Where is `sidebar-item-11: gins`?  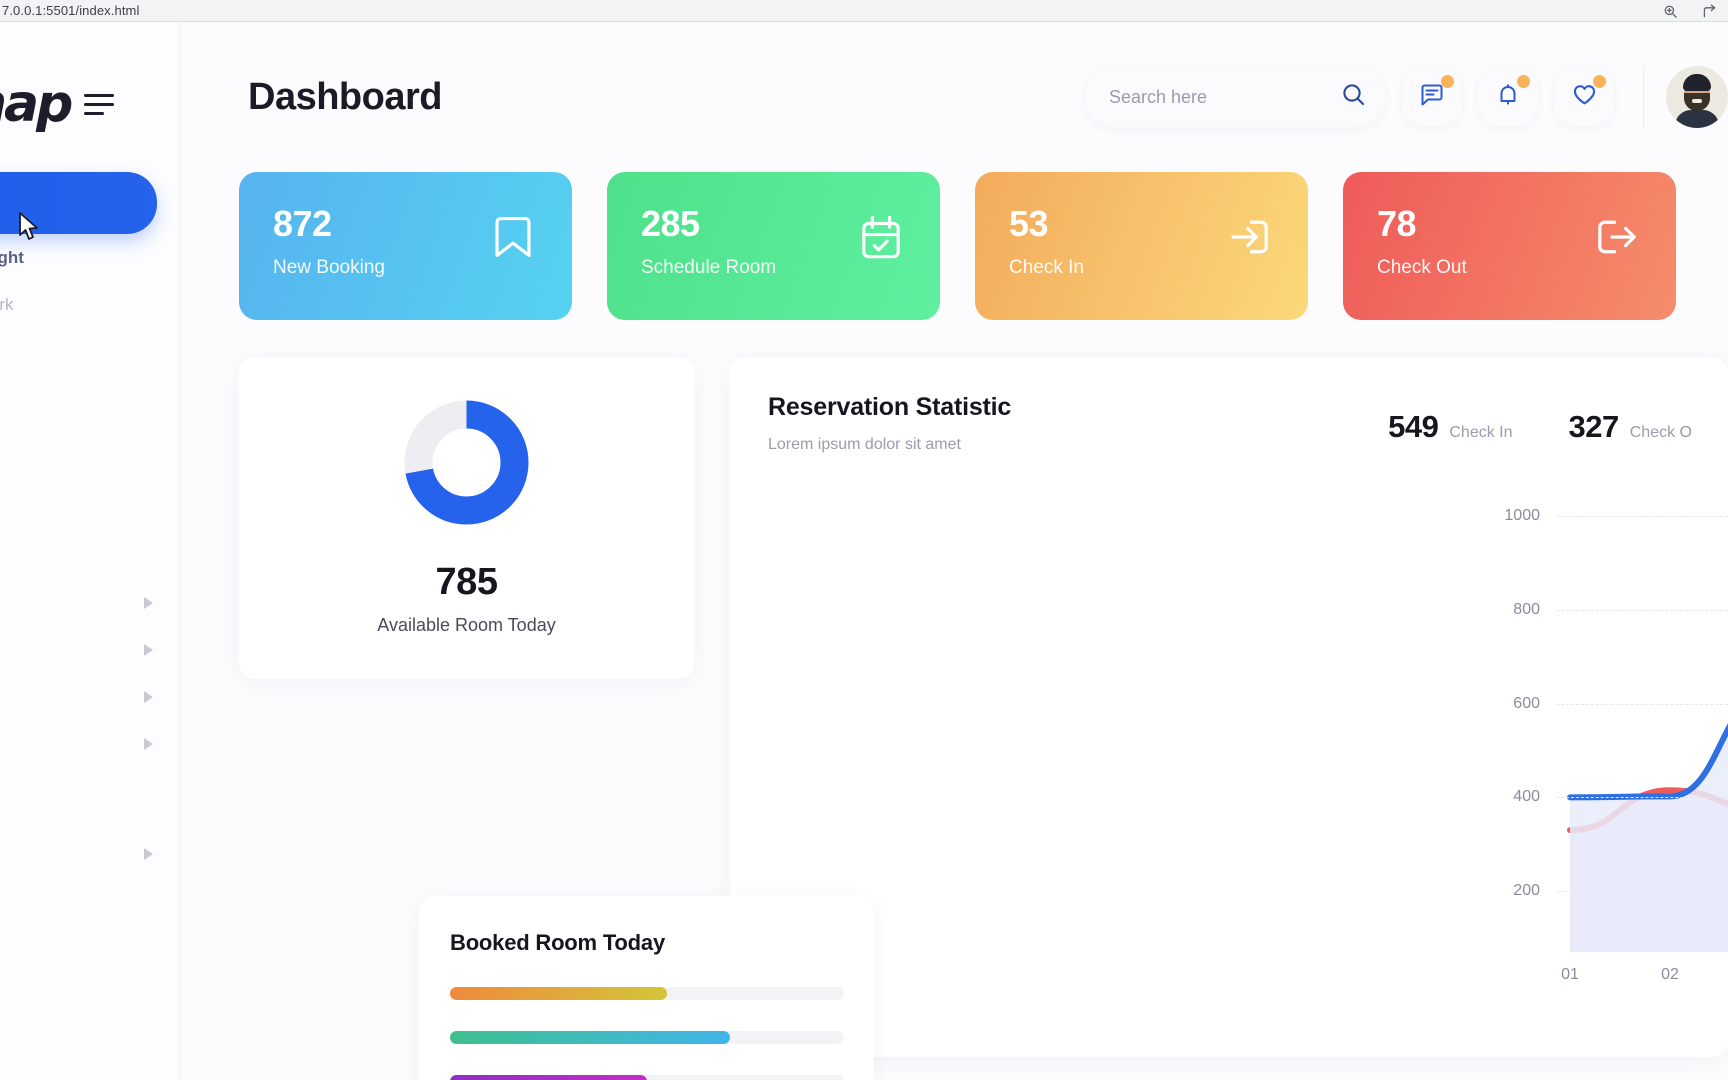 sidebar-item-11: gins is located at coordinates (89, 743).